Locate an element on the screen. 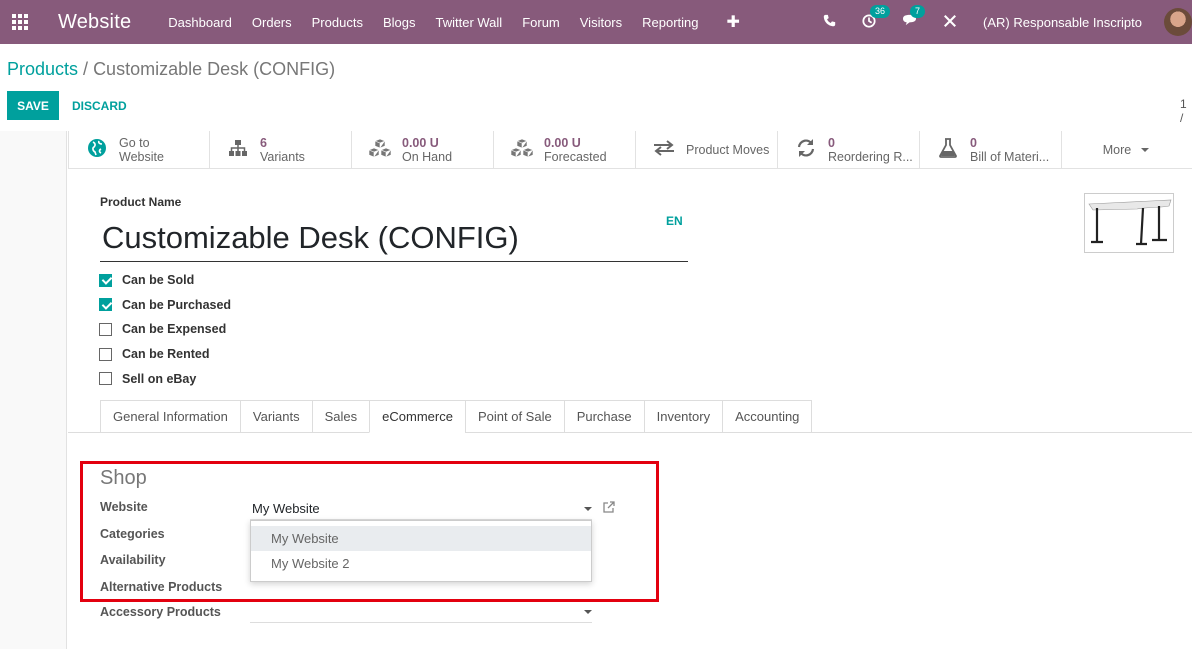 The width and height of the screenshot is (1192, 649). can-be-rented-label: Can be Rented is located at coordinates (166, 354).